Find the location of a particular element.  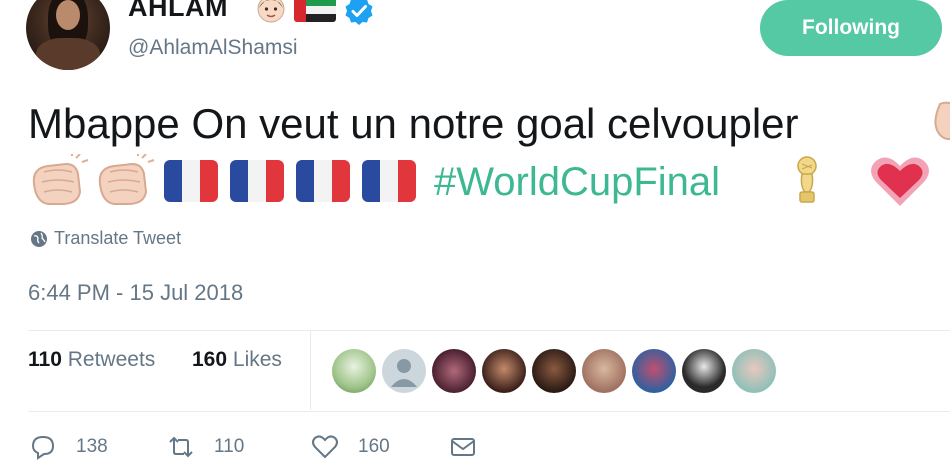

like-icon is located at coordinates (325, 447).